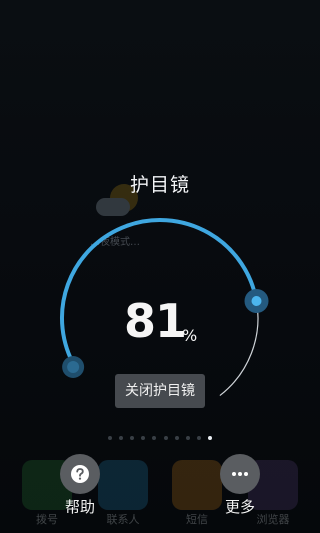 The image size is (320, 533). Describe the element at coordinates (190, 335) in the screenshot. I see `percent-unit: %` at that location.